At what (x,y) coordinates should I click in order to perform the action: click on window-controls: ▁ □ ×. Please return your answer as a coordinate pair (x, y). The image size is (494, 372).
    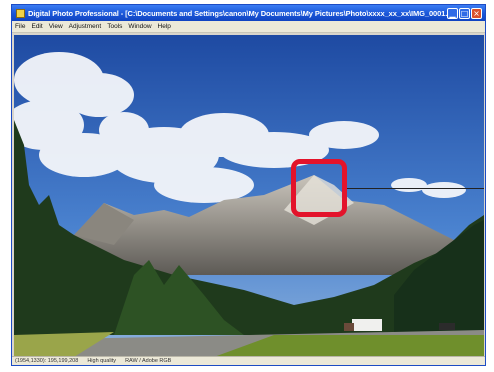
    Looking at the image, I should click on (464, 13).